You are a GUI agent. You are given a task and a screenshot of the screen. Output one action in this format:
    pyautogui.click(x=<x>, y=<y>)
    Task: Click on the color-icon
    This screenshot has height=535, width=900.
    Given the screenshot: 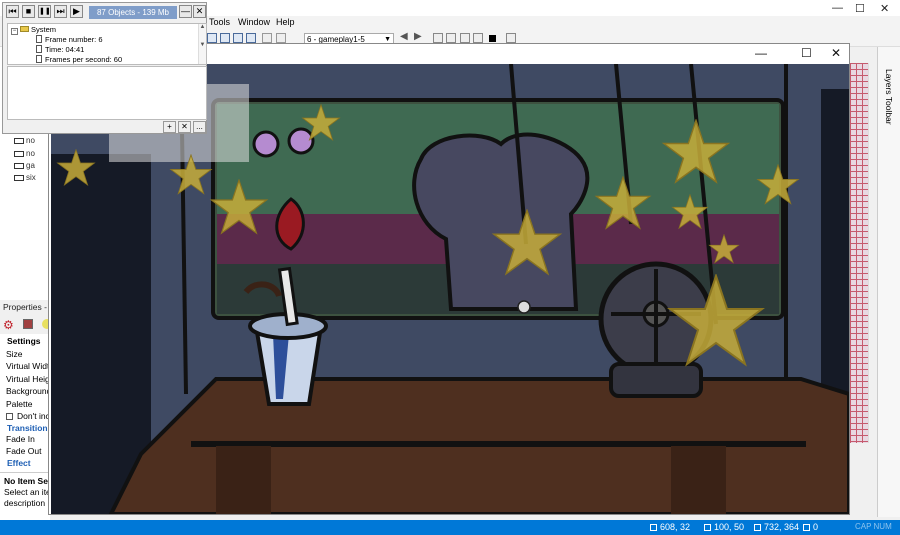 What is the action you would take?
    pyautogui.click(x=492, y=38)
    